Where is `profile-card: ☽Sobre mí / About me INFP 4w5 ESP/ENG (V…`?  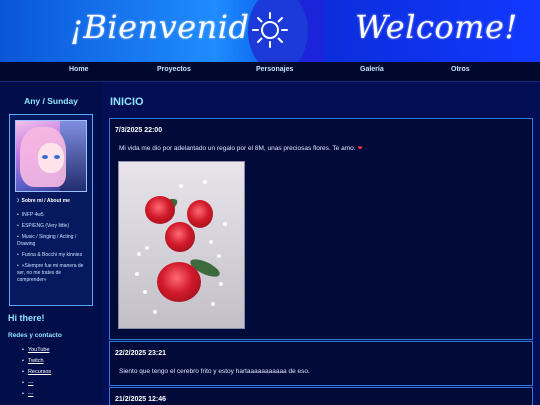 profile-card: ☽Sobre mí / About me INFP 4w5 ESP/ENG (V… is located at coordinates (51, 210).